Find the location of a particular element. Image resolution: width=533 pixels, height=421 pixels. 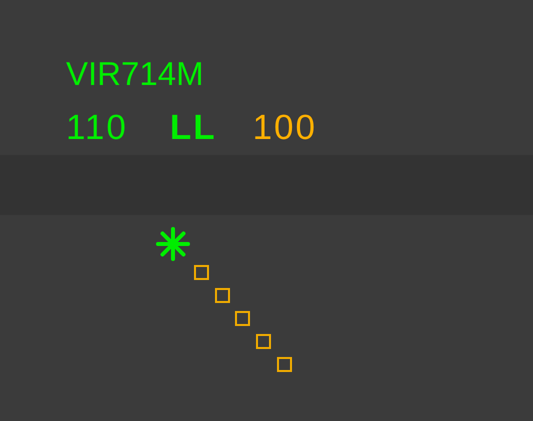

label-field: 100 is located at coordinates (284, 128).